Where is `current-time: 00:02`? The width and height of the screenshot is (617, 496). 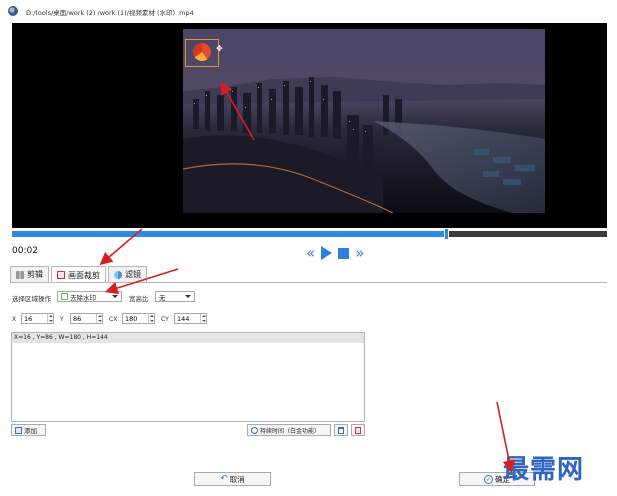 current-time: 00:02 is located at coordinates (25, 251).